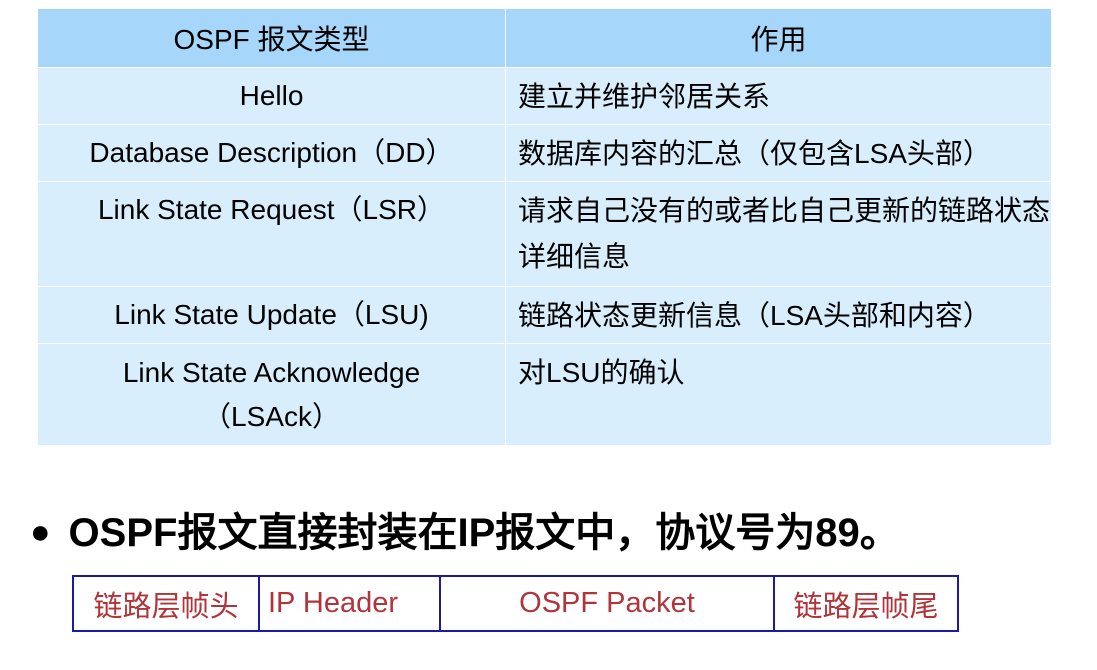 The width and height of the screenshot is (1097, 670). I want to click on packet-type-cell: Link State Update（LSU), so click(271, 315).